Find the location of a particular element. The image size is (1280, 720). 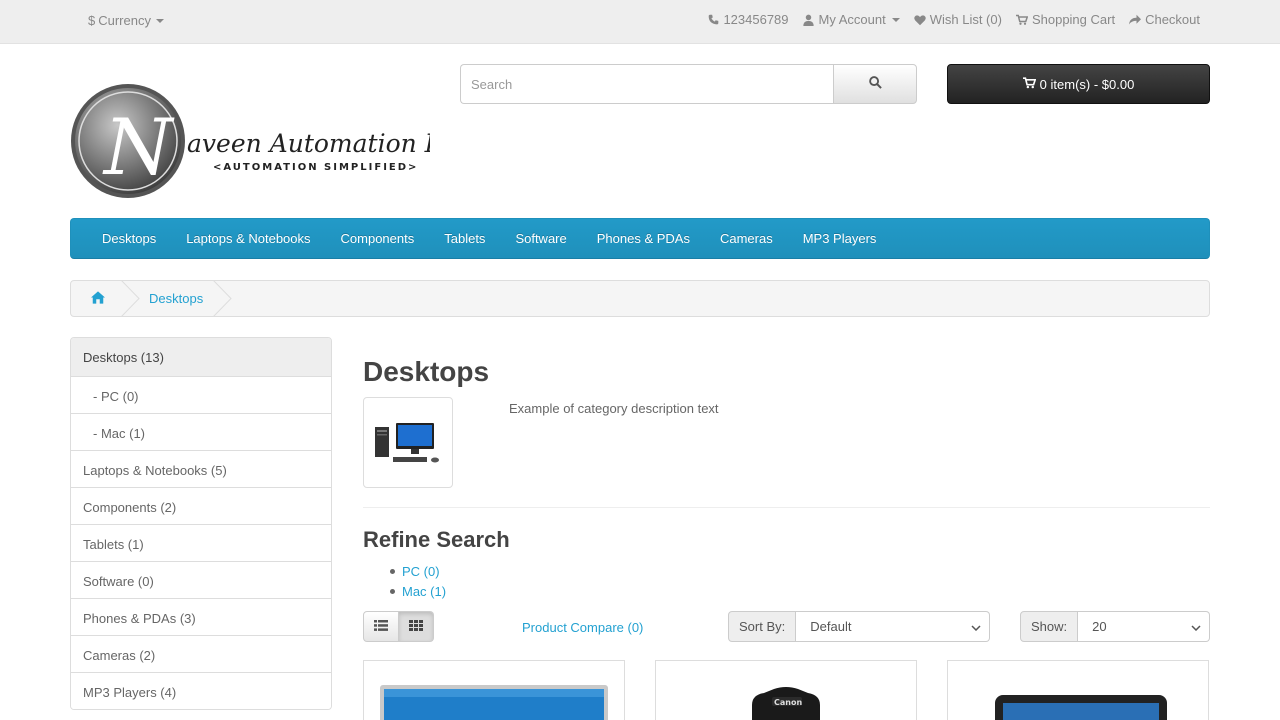

wish-list-link: Wish List (0) is located at coordinates (957, 19).